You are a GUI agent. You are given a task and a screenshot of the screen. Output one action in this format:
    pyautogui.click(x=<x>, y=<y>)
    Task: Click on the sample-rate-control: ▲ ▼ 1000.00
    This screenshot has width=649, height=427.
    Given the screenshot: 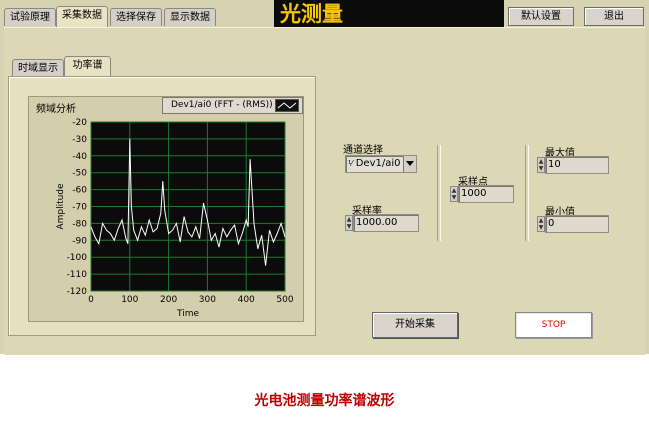 What is the action you would take?
    pyautogui.click(x=382, y=223)
    